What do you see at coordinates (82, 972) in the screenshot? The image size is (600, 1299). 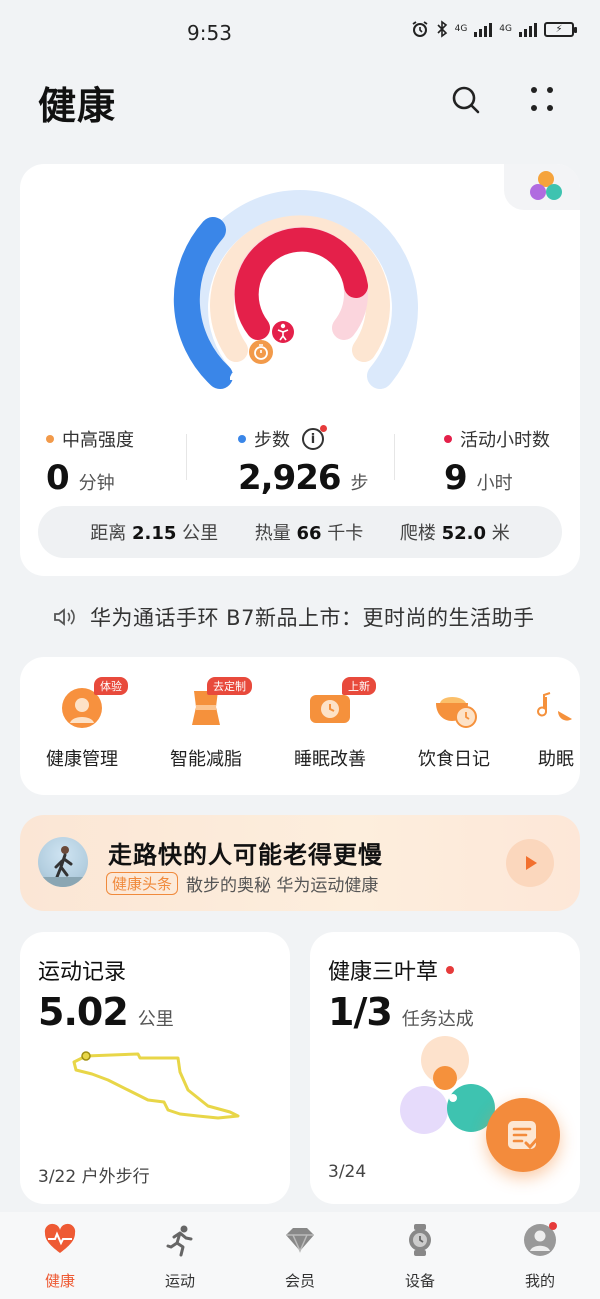 I see `workout-card-title: 运动记录` at bounding box center [82, 972].